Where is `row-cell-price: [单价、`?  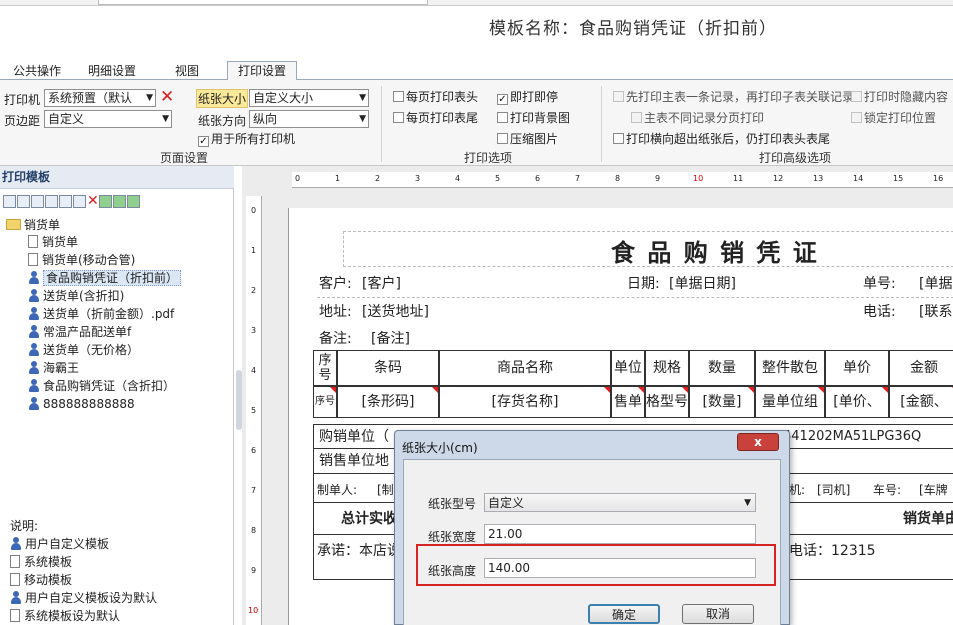
row-cell-price: [单价、 is located at coordinates (857, 402).